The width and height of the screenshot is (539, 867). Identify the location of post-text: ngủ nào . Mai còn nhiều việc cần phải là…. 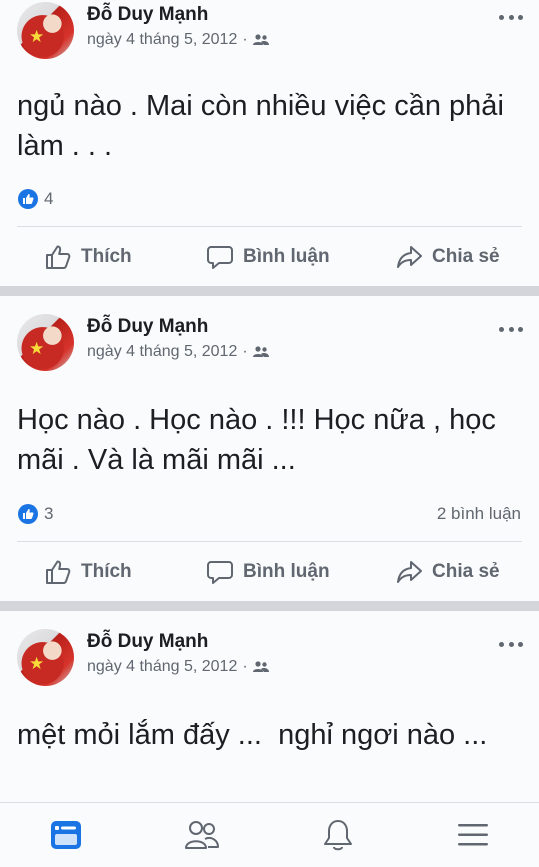
(260, 126).